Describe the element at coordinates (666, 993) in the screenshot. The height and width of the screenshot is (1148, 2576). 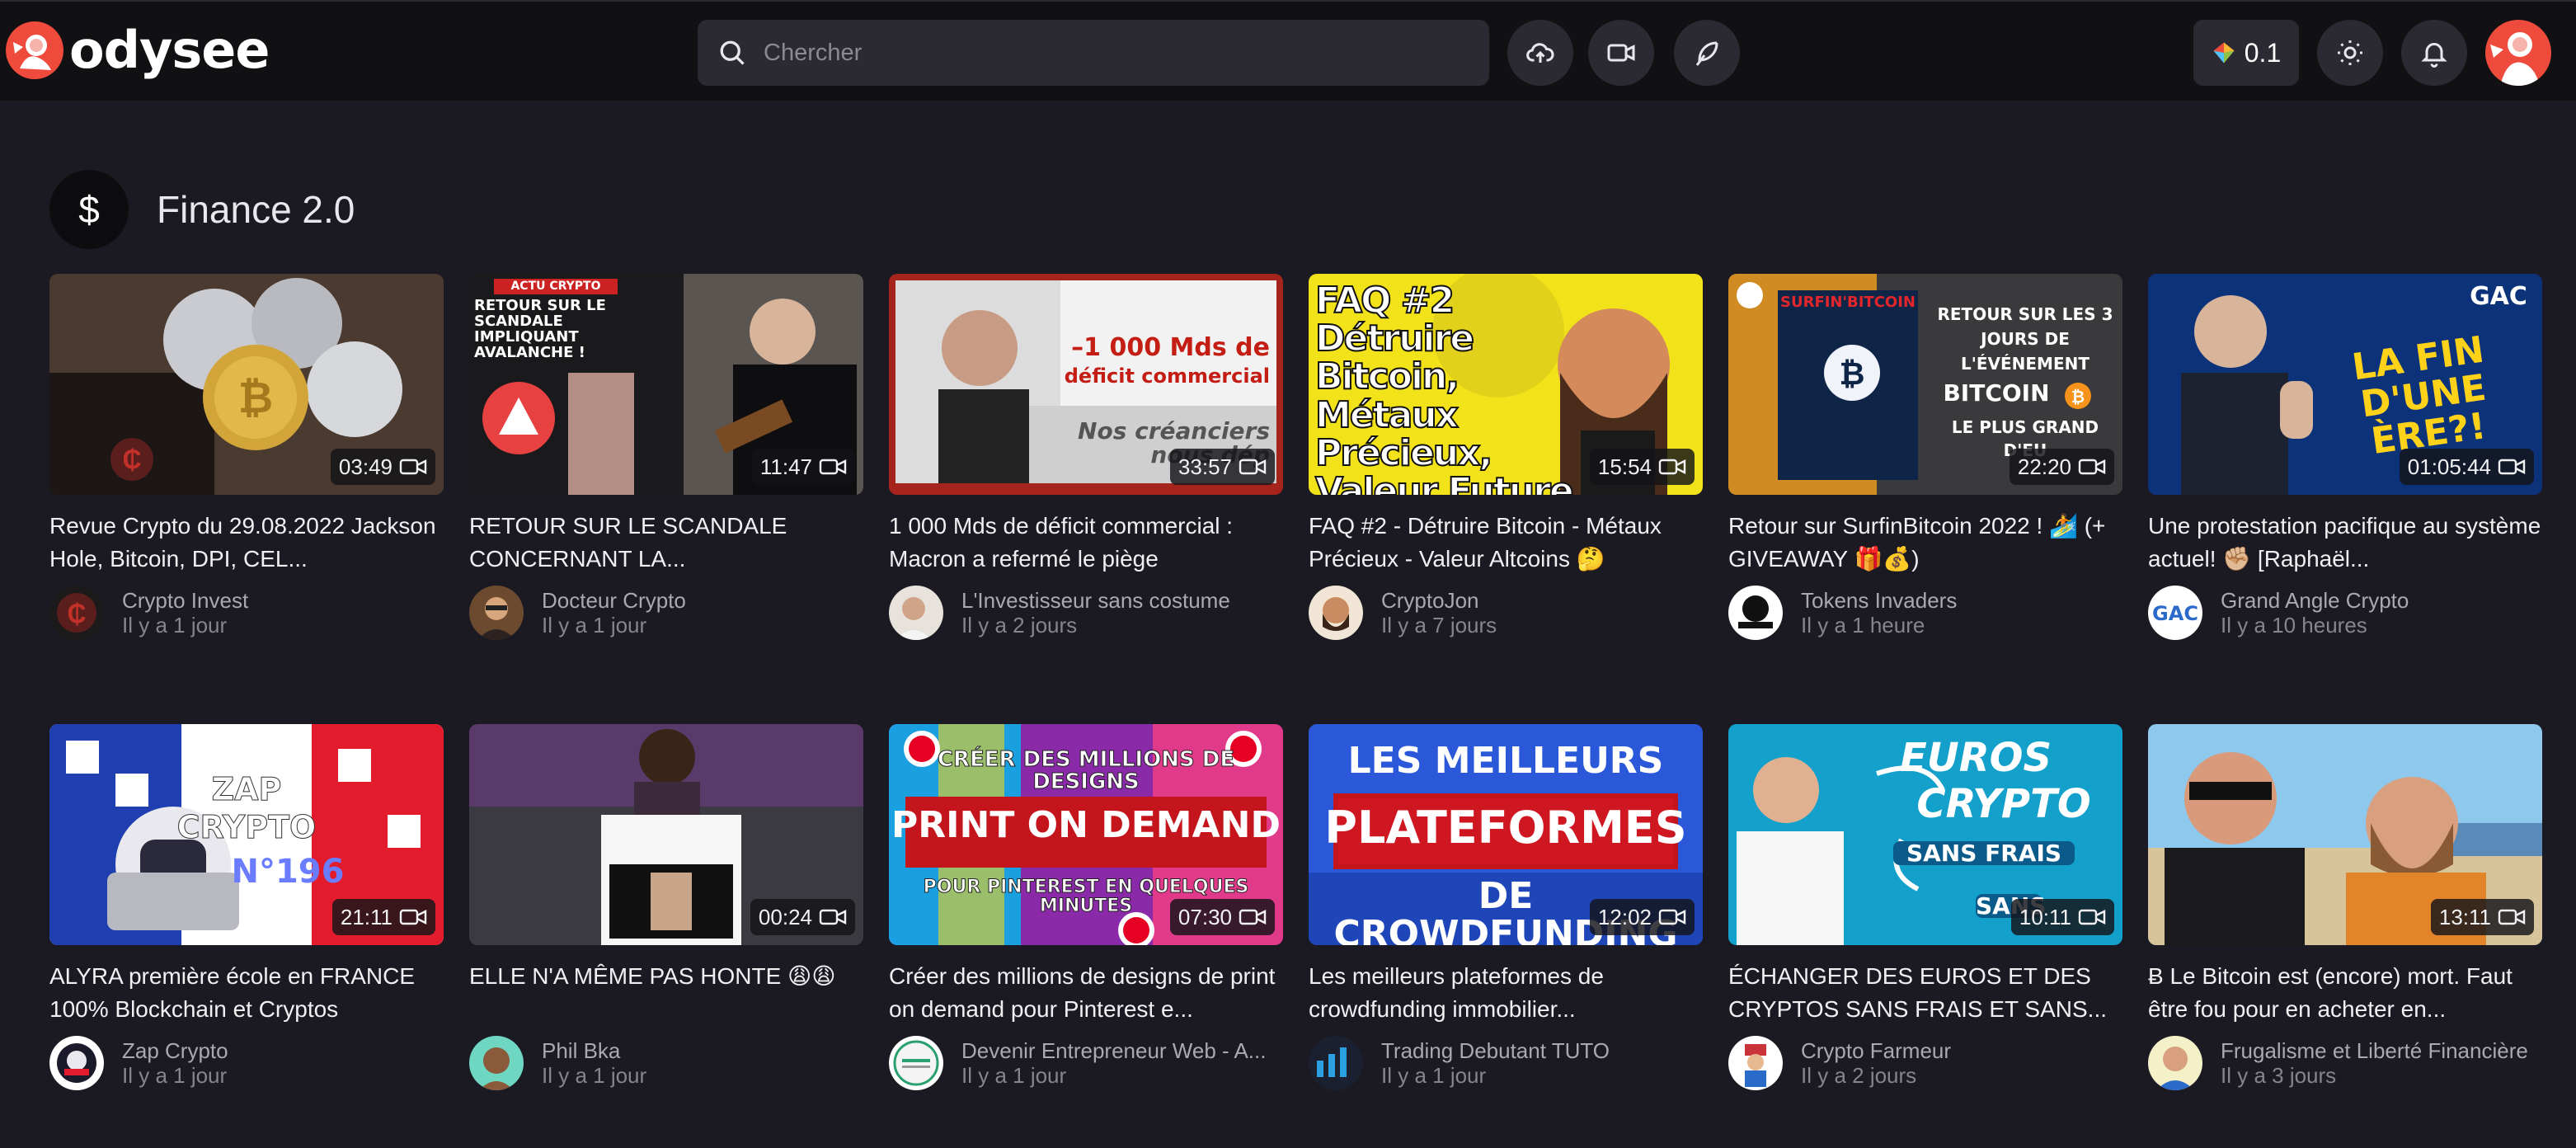
I see `video-title: ELLE N'A MÊME PAS HONTE 😩😩` at that location.